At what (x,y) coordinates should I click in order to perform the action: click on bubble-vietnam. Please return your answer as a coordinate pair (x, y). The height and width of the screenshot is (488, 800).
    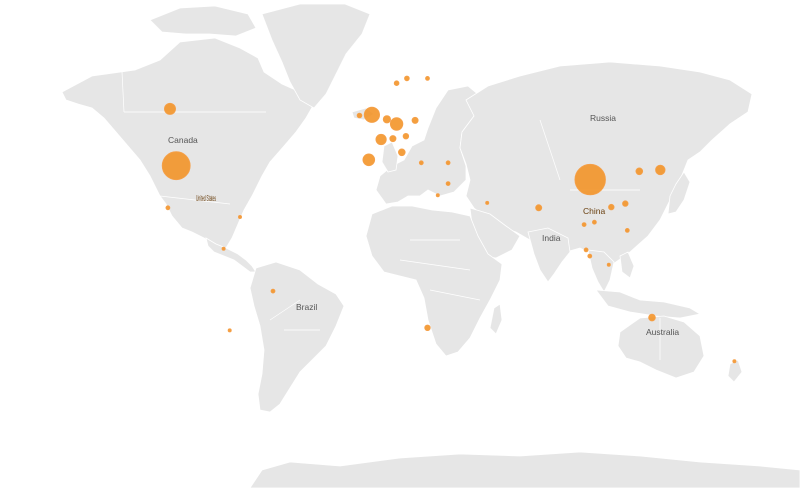
    Looking at the image, I should click on (594, 222).